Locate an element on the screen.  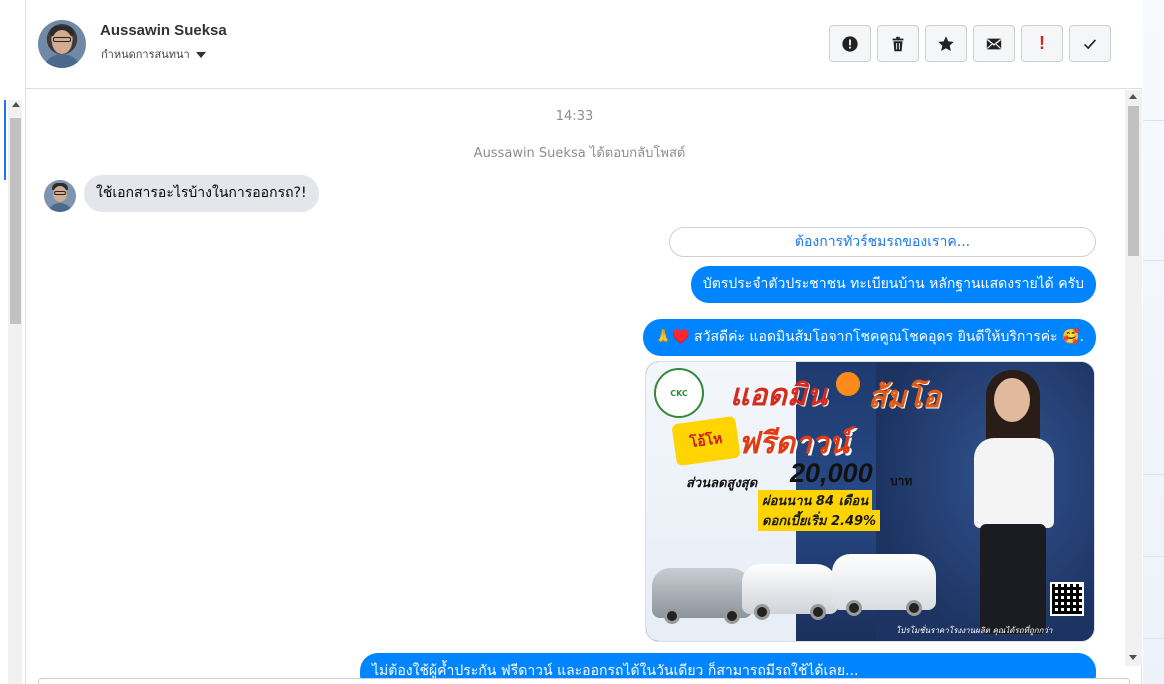
dealer-logo: CKC is located at coordinates (679, 393).